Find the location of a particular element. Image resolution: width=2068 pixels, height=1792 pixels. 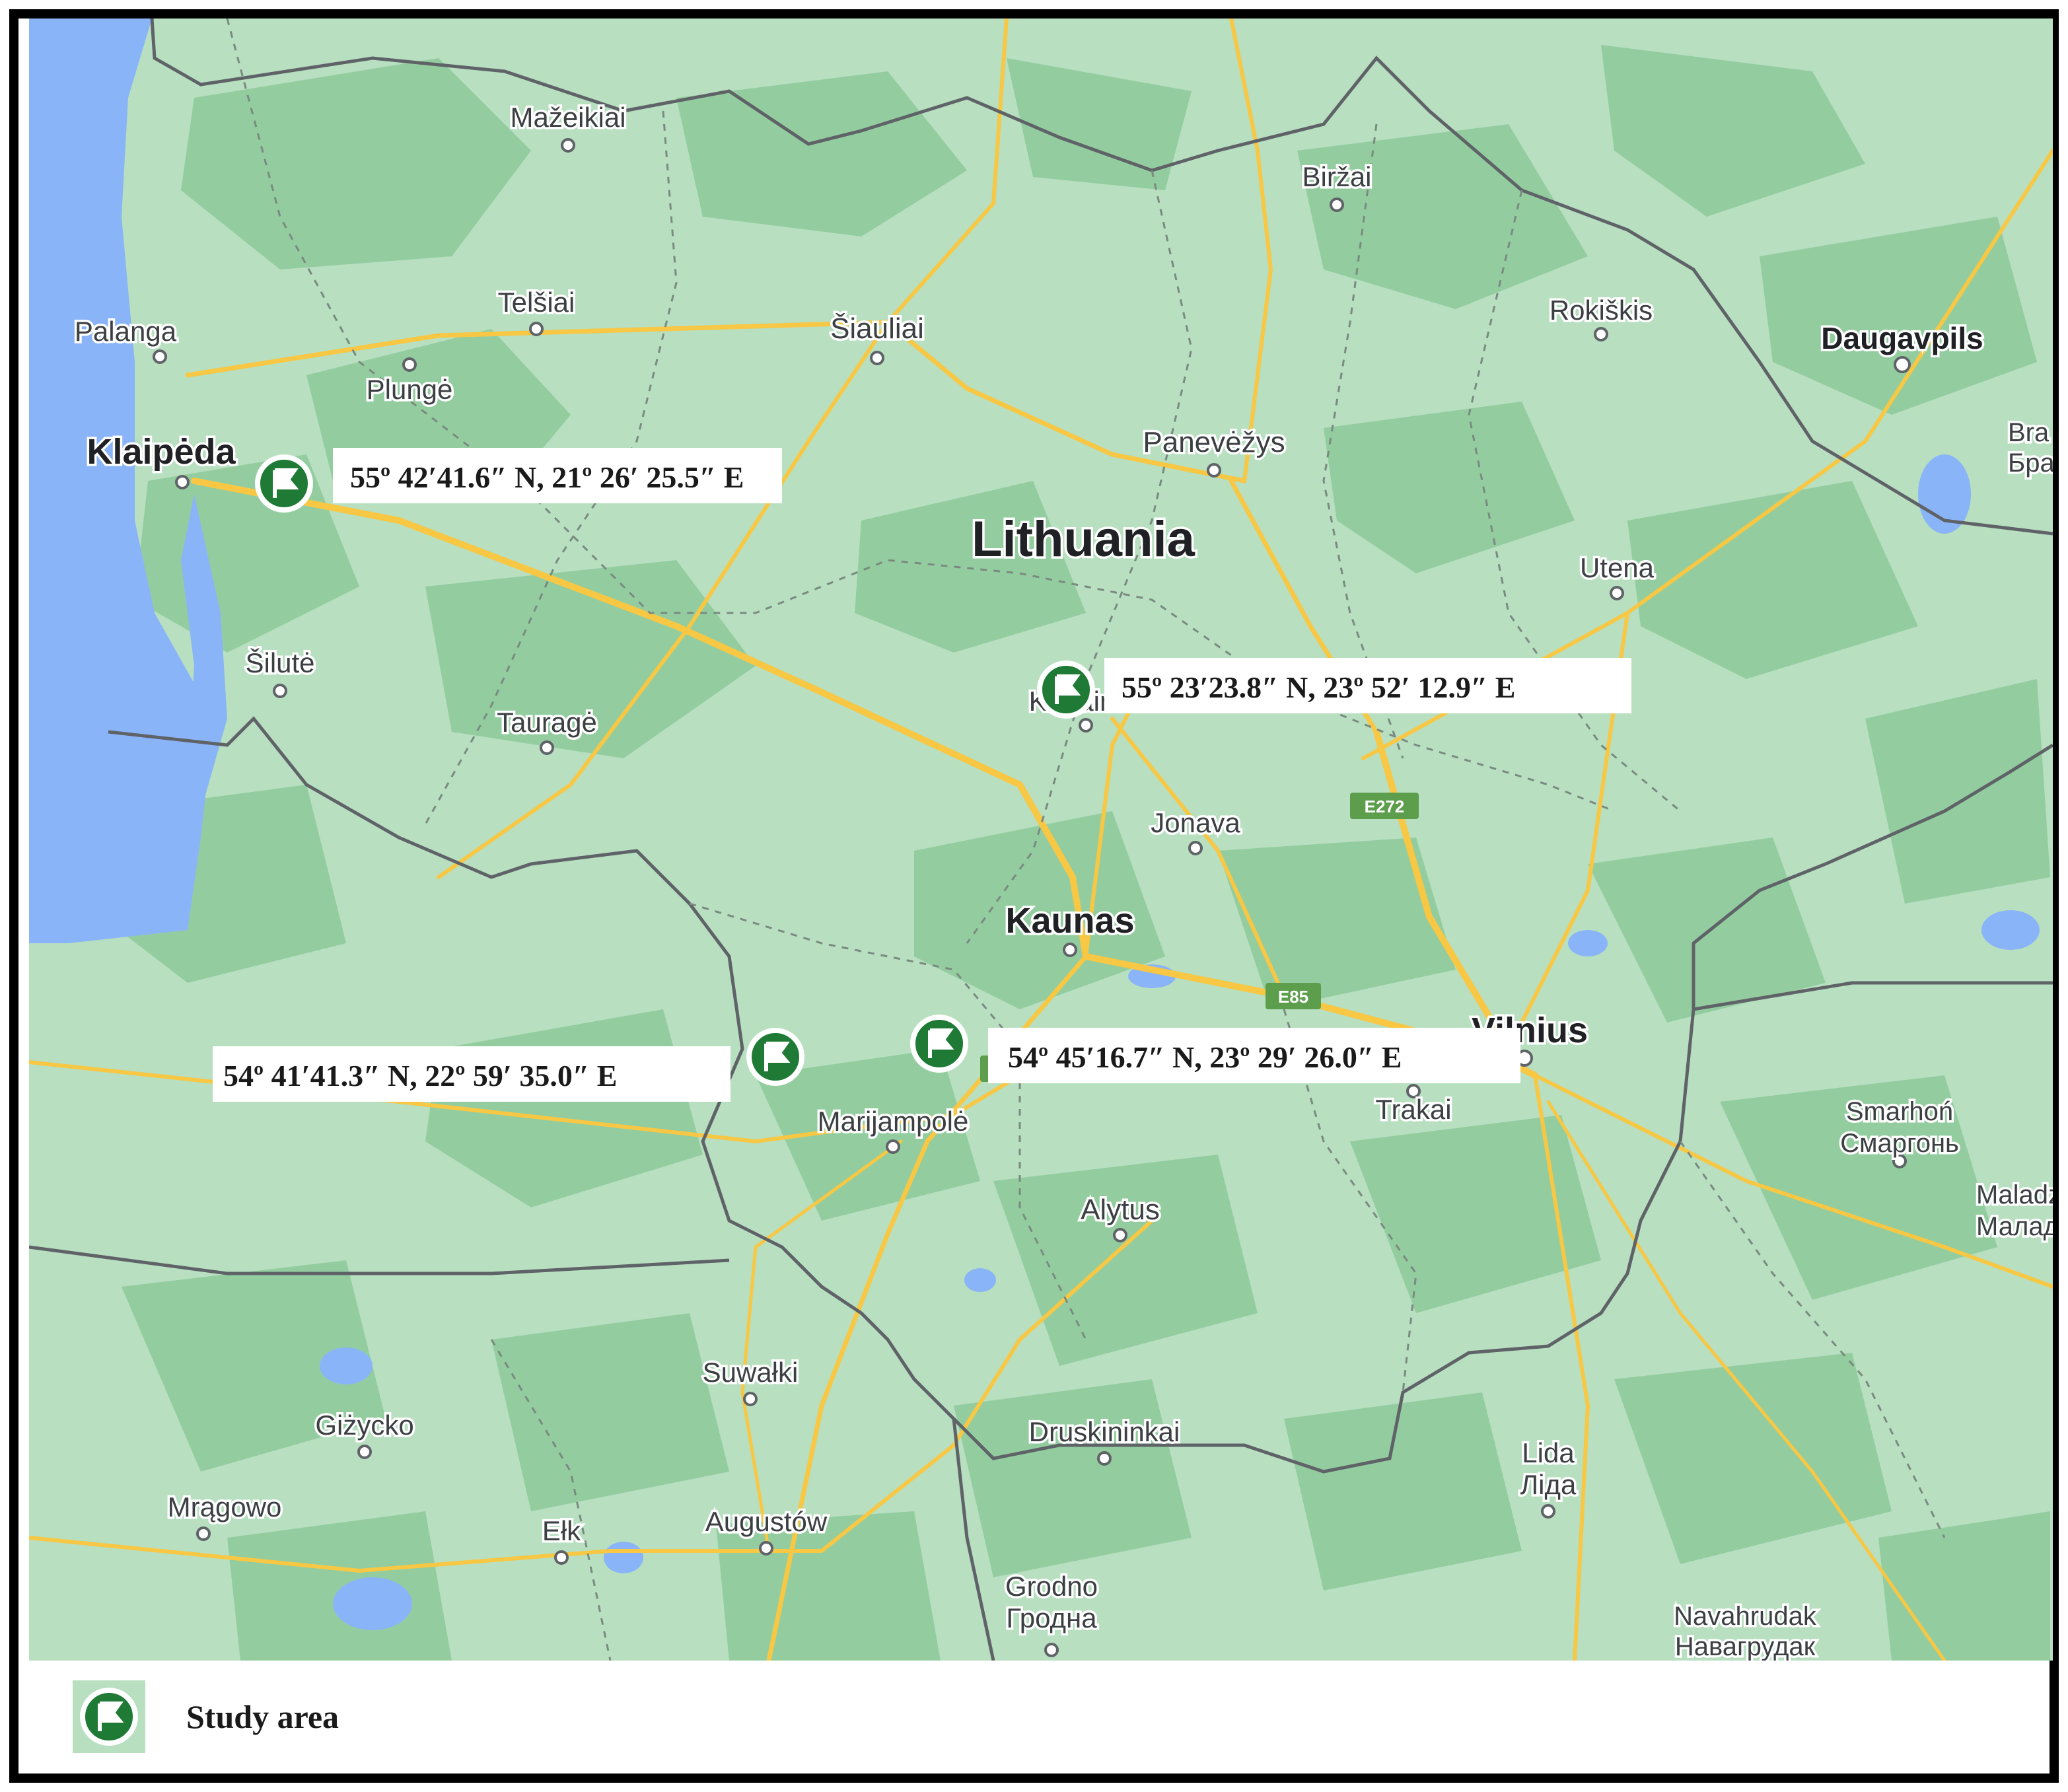

road-shield-e272: E272 is located at coordinates (1384, 806).